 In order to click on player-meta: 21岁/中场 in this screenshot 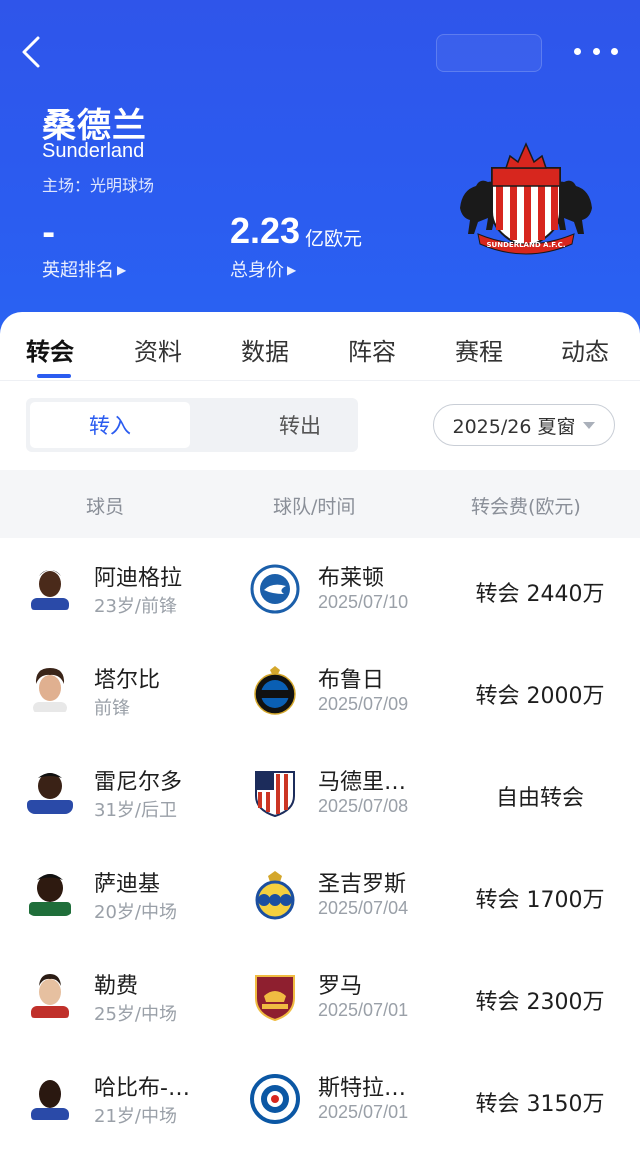, I will do `click(135, 1116)`.